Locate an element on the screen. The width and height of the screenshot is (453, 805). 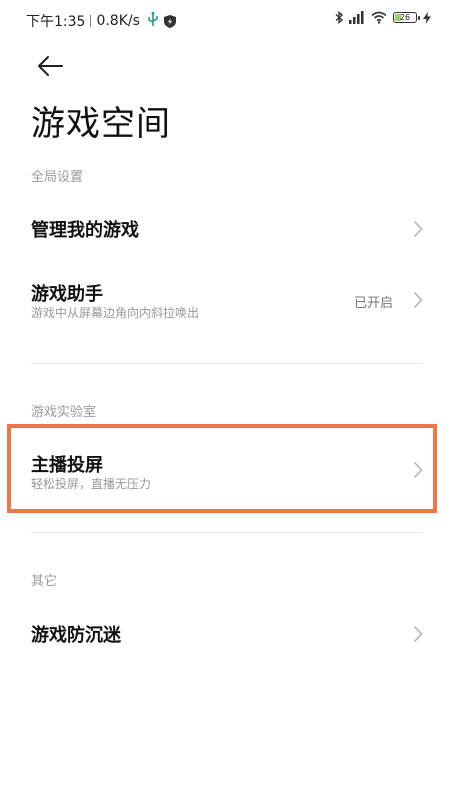
wifi-icon is located at coordinates (379, 17).